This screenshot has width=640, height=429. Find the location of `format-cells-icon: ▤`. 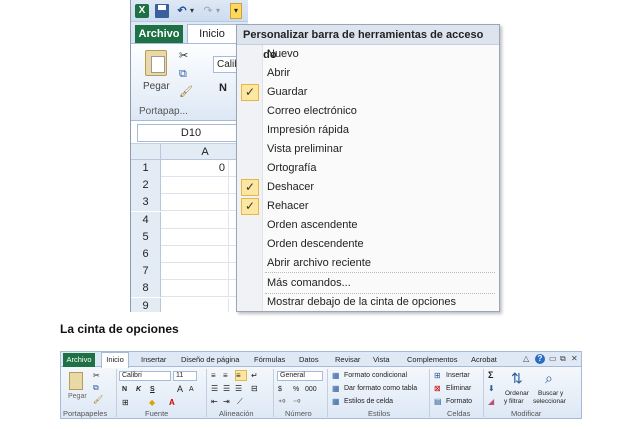

format-cells-icon: ▤ is located at coordinates (438, 401).